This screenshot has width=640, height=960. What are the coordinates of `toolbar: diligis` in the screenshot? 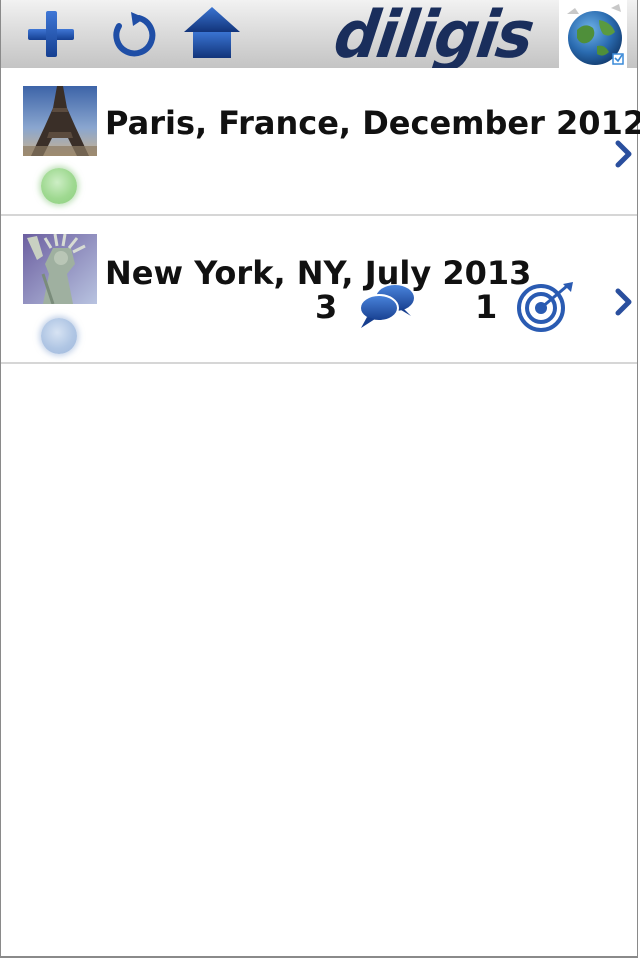 It's located at (319, 36).